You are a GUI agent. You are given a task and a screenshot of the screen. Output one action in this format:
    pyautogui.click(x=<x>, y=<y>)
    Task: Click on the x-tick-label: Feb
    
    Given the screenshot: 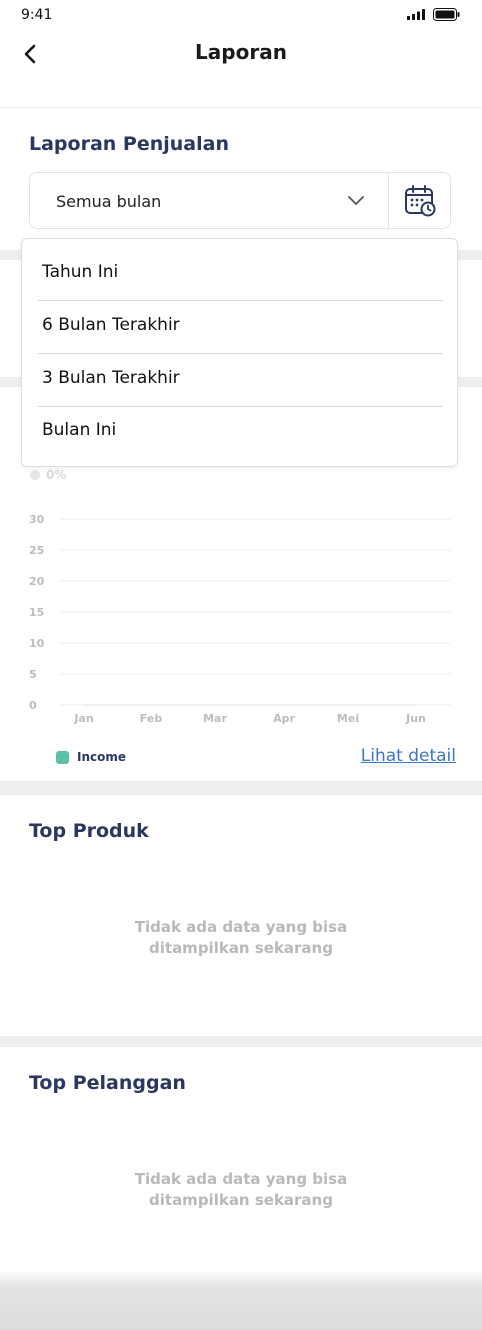 What is the action you would take?
    pyautogui.click(x=151, y=718)
    